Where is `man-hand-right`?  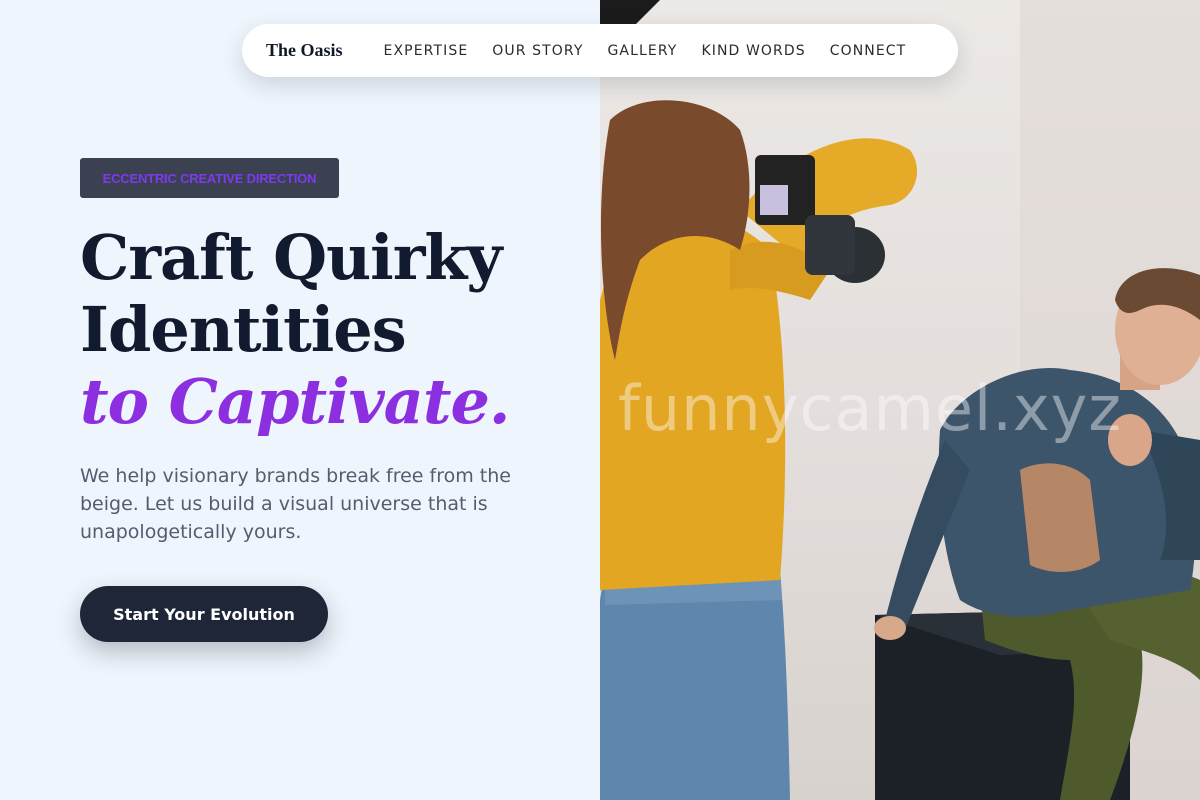 man-hand-right is located at coordinates (1130, 440).